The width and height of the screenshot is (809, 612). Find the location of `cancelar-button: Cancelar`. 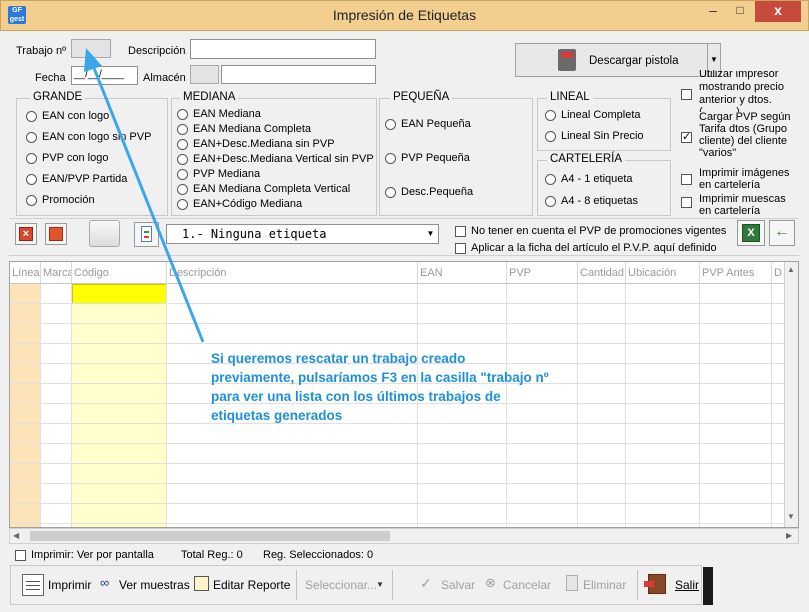

cancelar-button: Cancelar is located at coordinates (527, 585).